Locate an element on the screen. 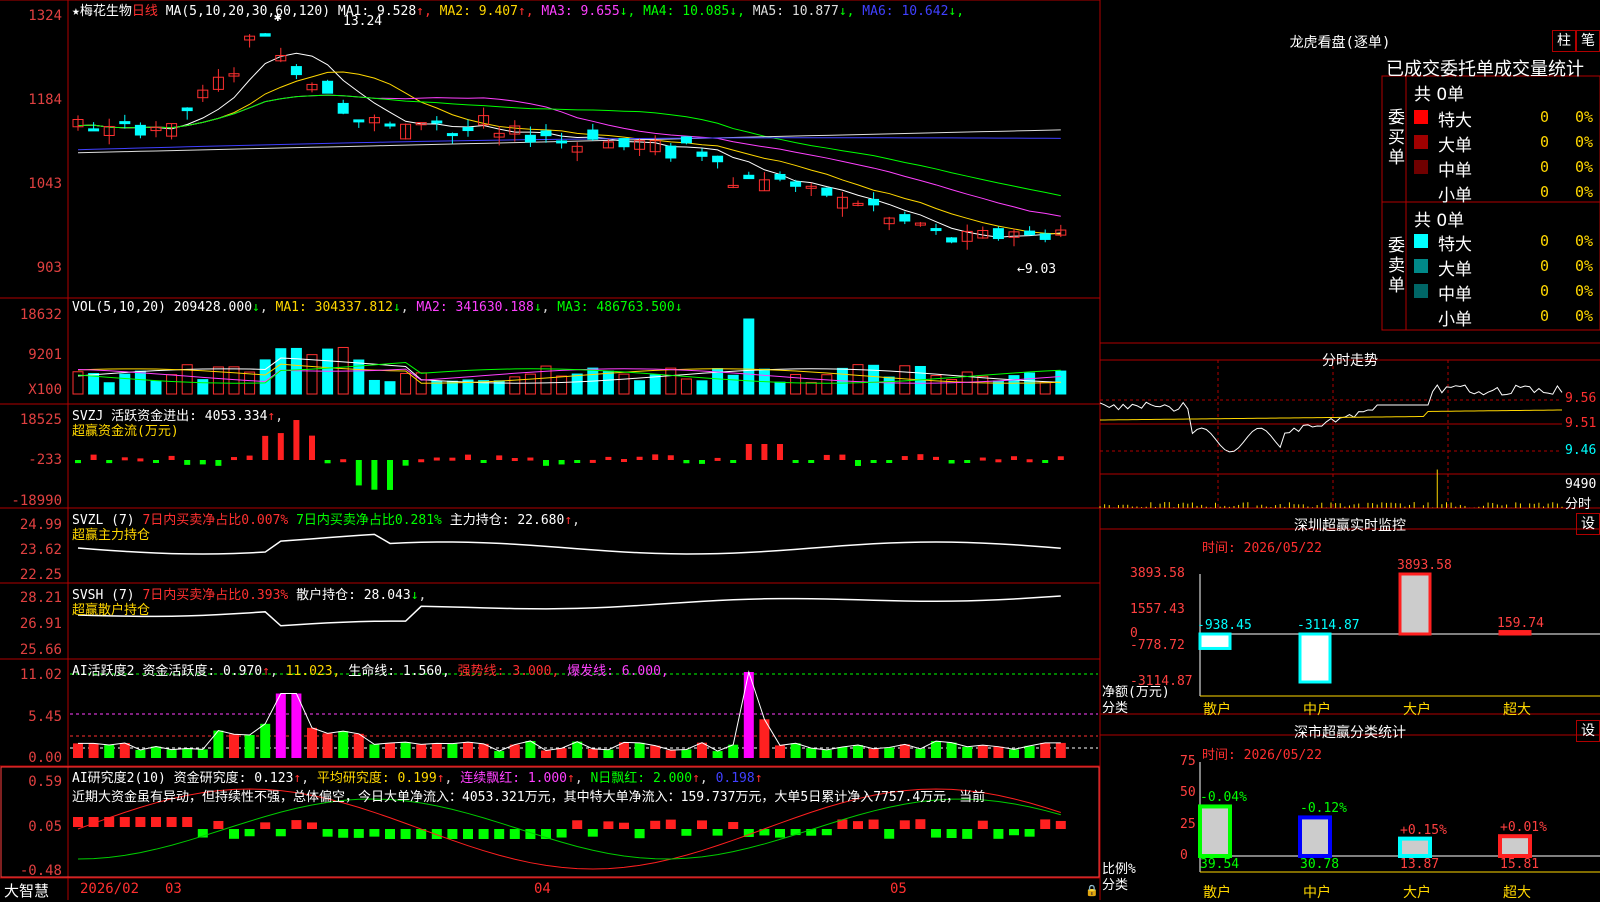  bar-view-button: 柱 is located at coordinates (1564, 41).